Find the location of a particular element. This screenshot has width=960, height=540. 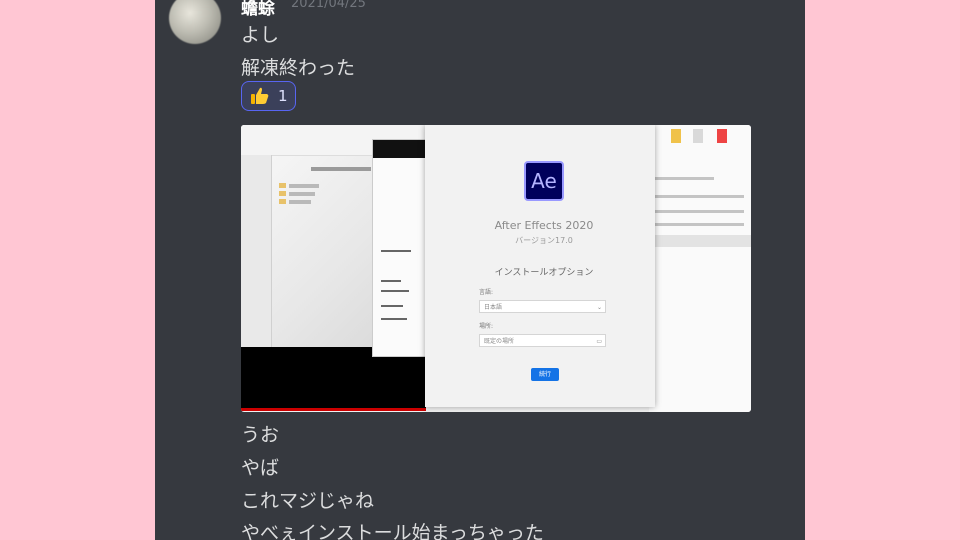

message-line: 解凍終わった is located at coordinates (298, 68).